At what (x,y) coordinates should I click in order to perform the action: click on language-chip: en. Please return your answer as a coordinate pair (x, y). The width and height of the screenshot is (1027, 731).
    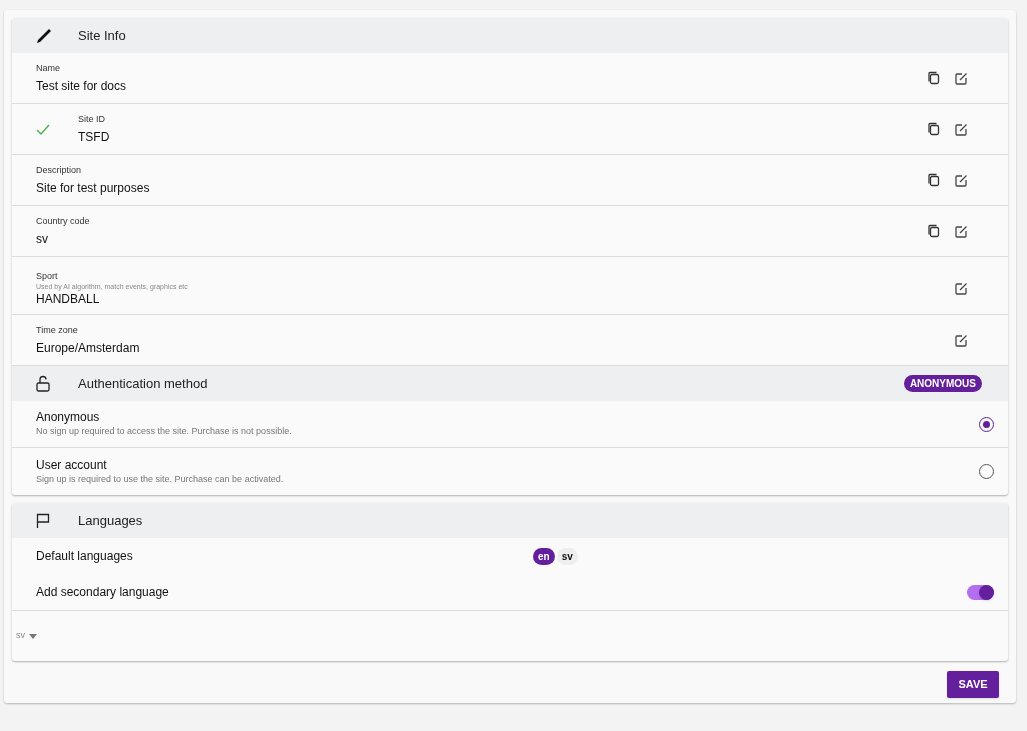
    Looking at the image, I should click on (544, 556).